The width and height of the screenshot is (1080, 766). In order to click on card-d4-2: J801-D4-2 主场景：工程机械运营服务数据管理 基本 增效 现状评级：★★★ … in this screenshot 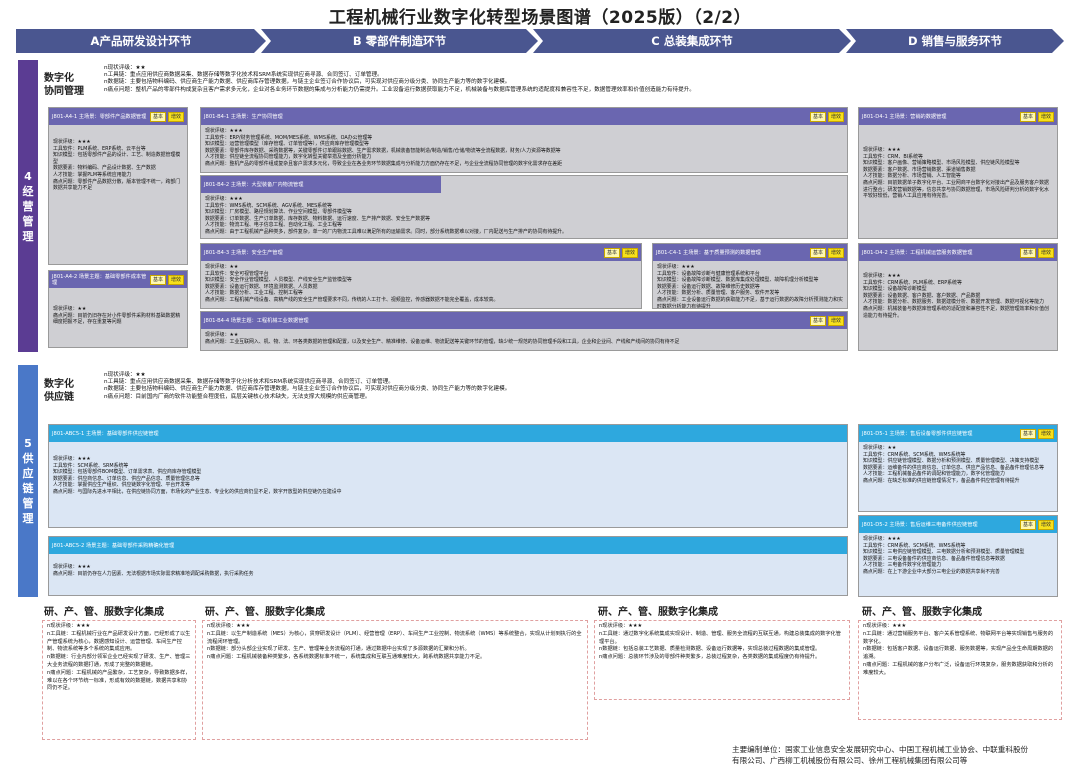, I will do `click(958, 297)`.